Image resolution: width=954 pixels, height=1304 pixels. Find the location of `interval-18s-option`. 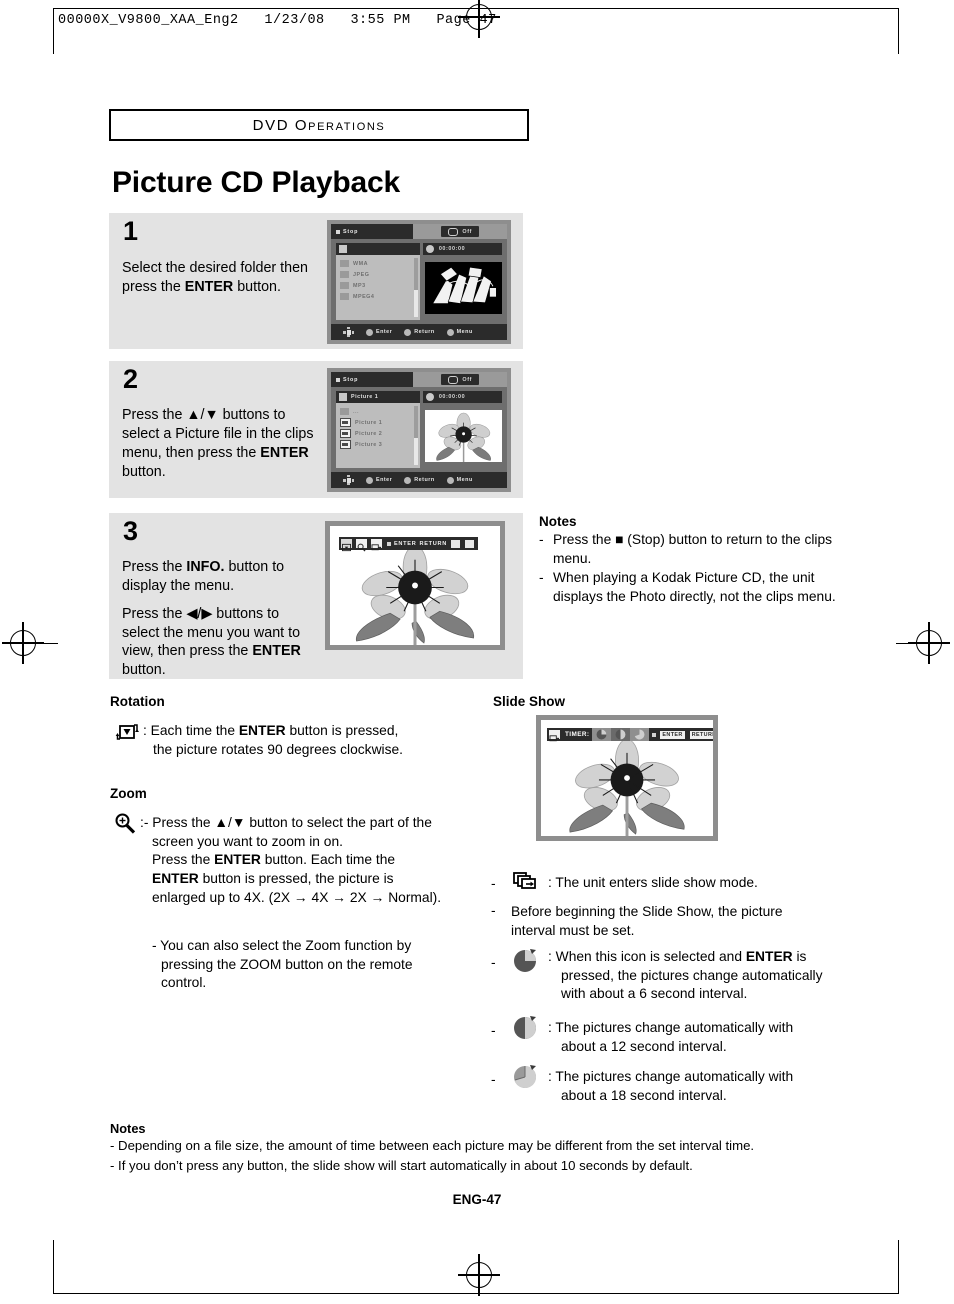

interval-18s-option is located at coordinates (640, 734).